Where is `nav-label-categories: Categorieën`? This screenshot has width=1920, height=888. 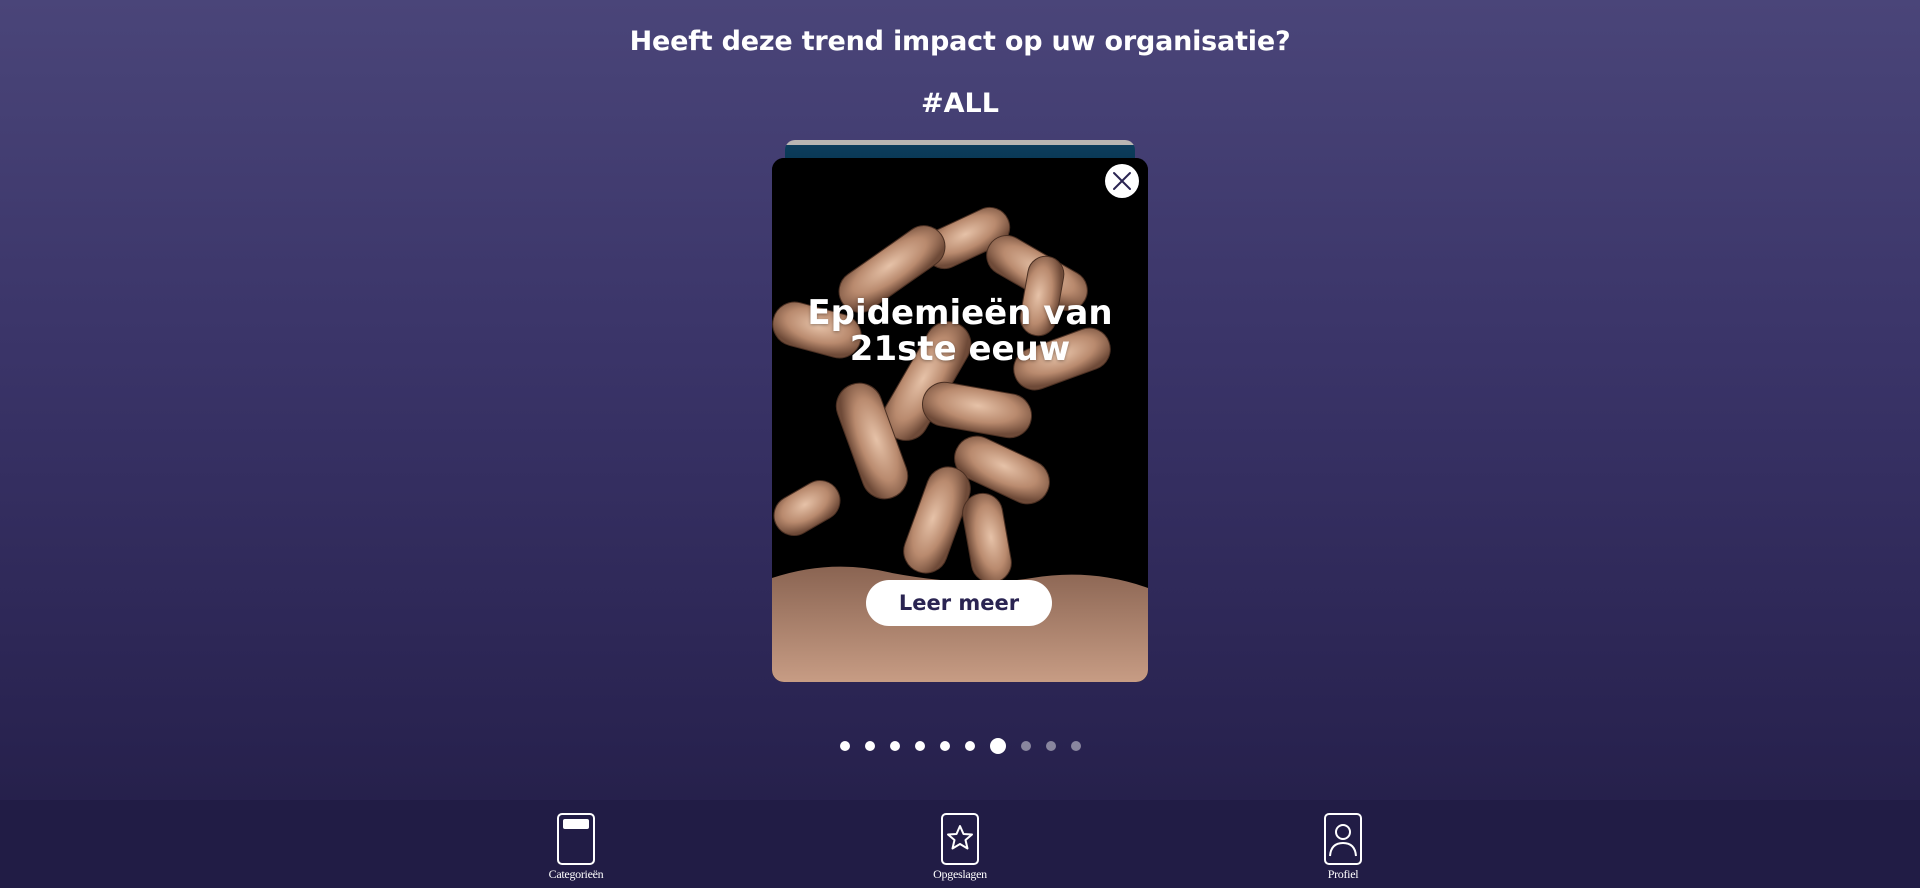 nav-label-categories: Categorieën is located at coordinates (576, 874).